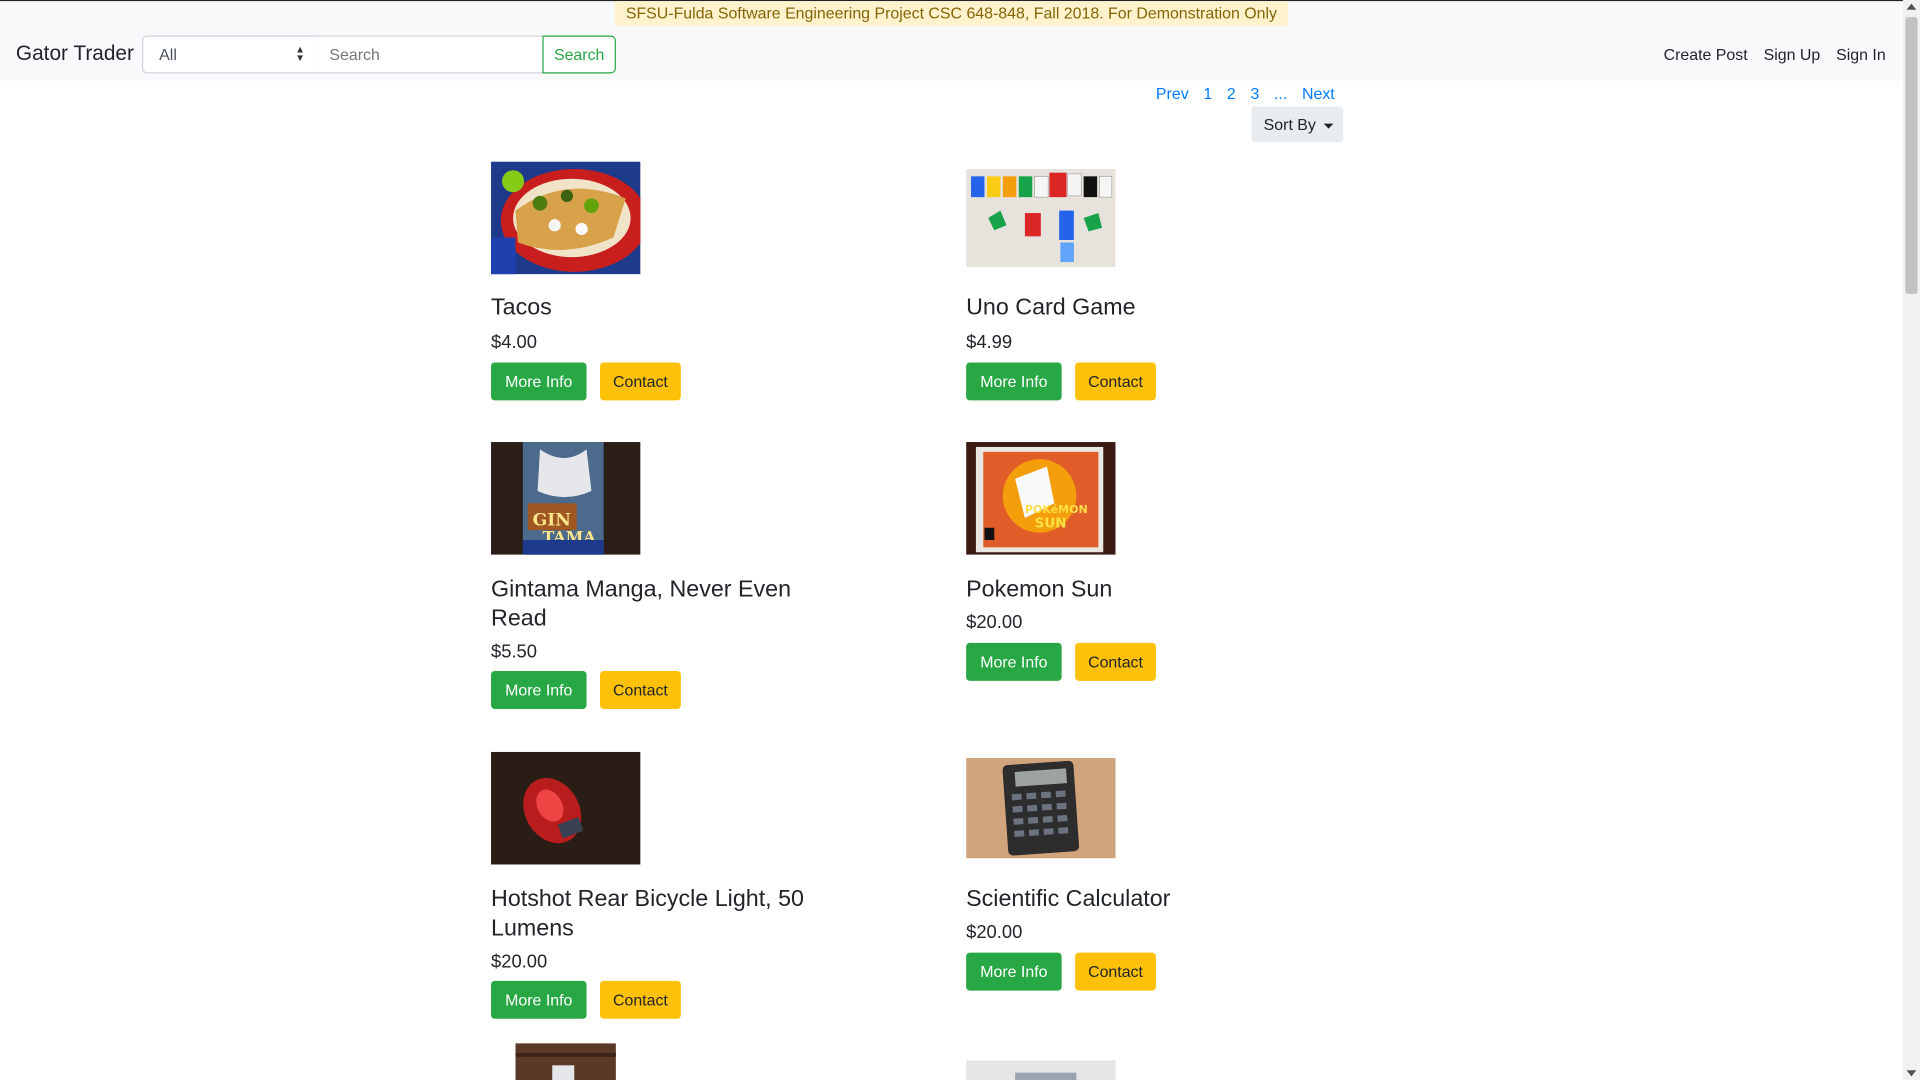 The width and height of the screenshot is (1920, 1080). Describe the element at coordinates (168, 54) in the screenshot. I see `category-selected-value: All` at that location.